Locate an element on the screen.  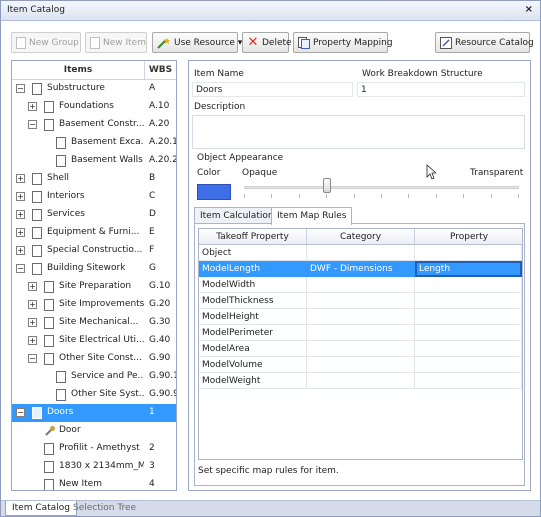
transparency-slider is located at coordinates (381, 187).